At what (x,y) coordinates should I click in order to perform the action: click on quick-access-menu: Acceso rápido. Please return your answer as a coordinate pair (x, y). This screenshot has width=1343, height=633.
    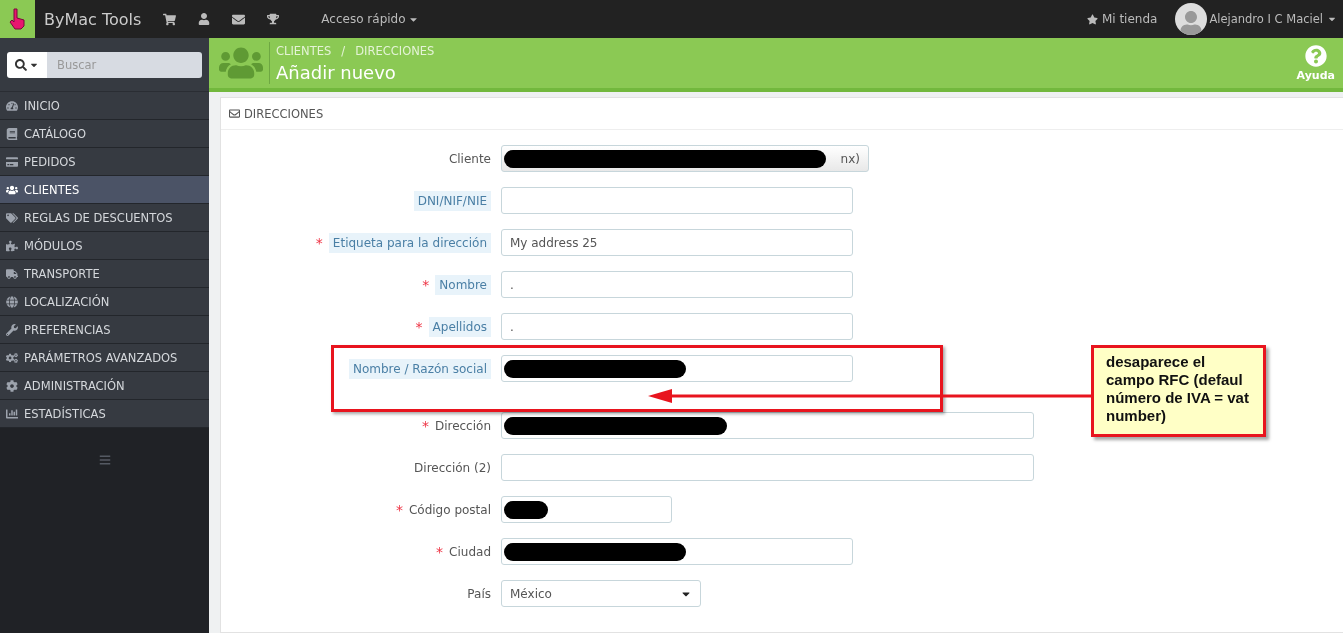
    Looking at the image, I should click on (370, 19).